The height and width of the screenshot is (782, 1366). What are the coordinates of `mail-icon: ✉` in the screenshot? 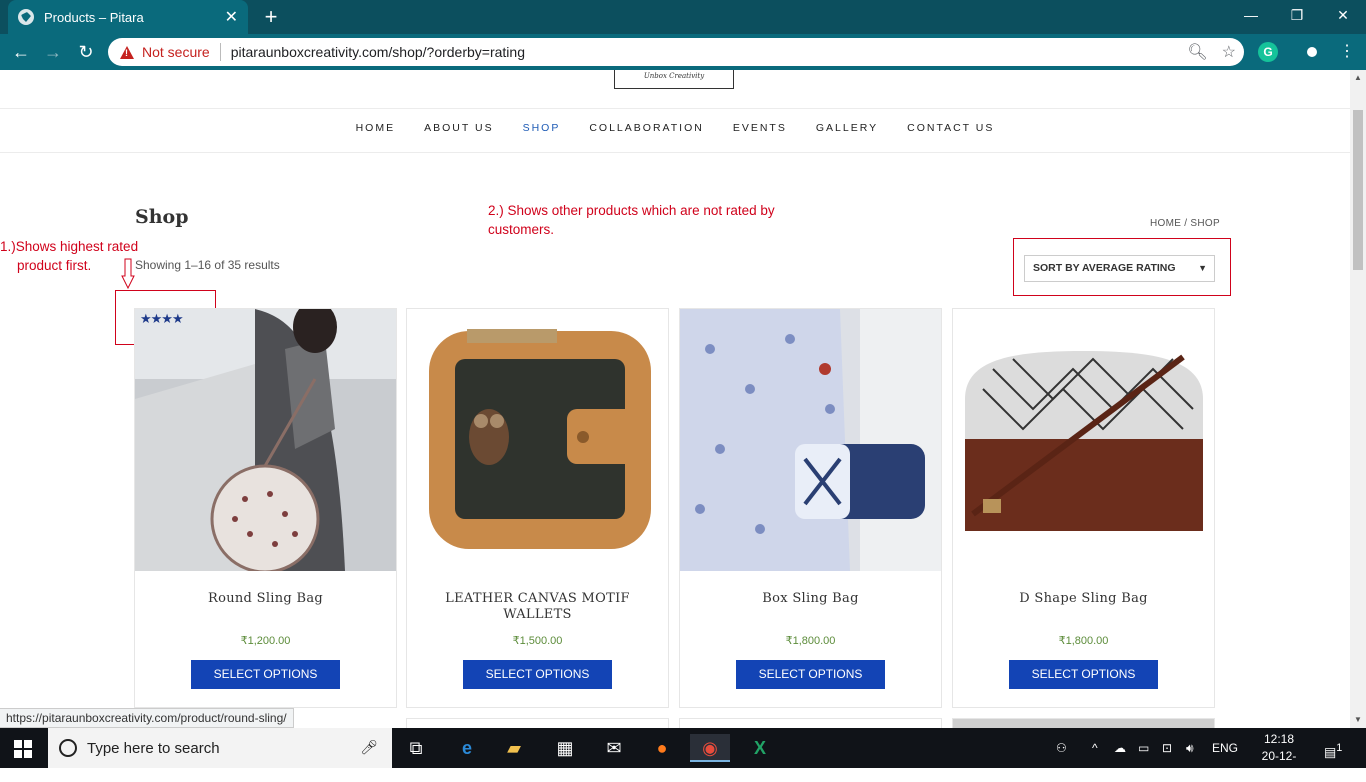 It's located at (614, 748).